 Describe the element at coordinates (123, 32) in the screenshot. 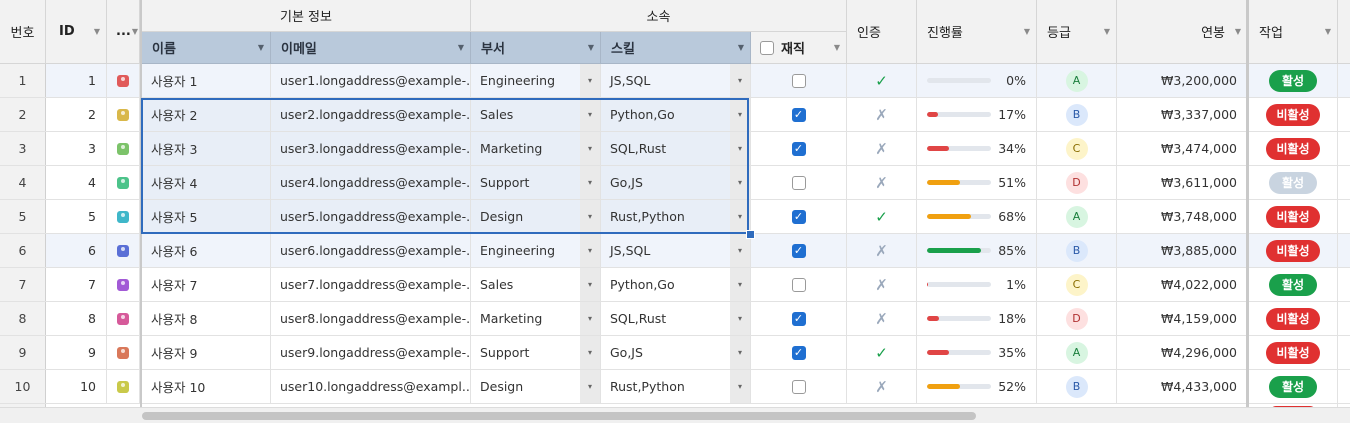

I see `header-more: ... ▼` at that location.